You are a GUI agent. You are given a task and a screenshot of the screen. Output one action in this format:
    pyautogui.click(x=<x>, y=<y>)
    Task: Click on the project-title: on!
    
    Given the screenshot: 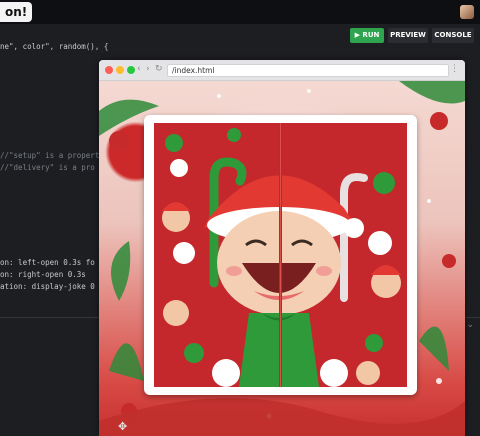 What is the action you would take?
    pyautogui.click(x=16, y=12)
    